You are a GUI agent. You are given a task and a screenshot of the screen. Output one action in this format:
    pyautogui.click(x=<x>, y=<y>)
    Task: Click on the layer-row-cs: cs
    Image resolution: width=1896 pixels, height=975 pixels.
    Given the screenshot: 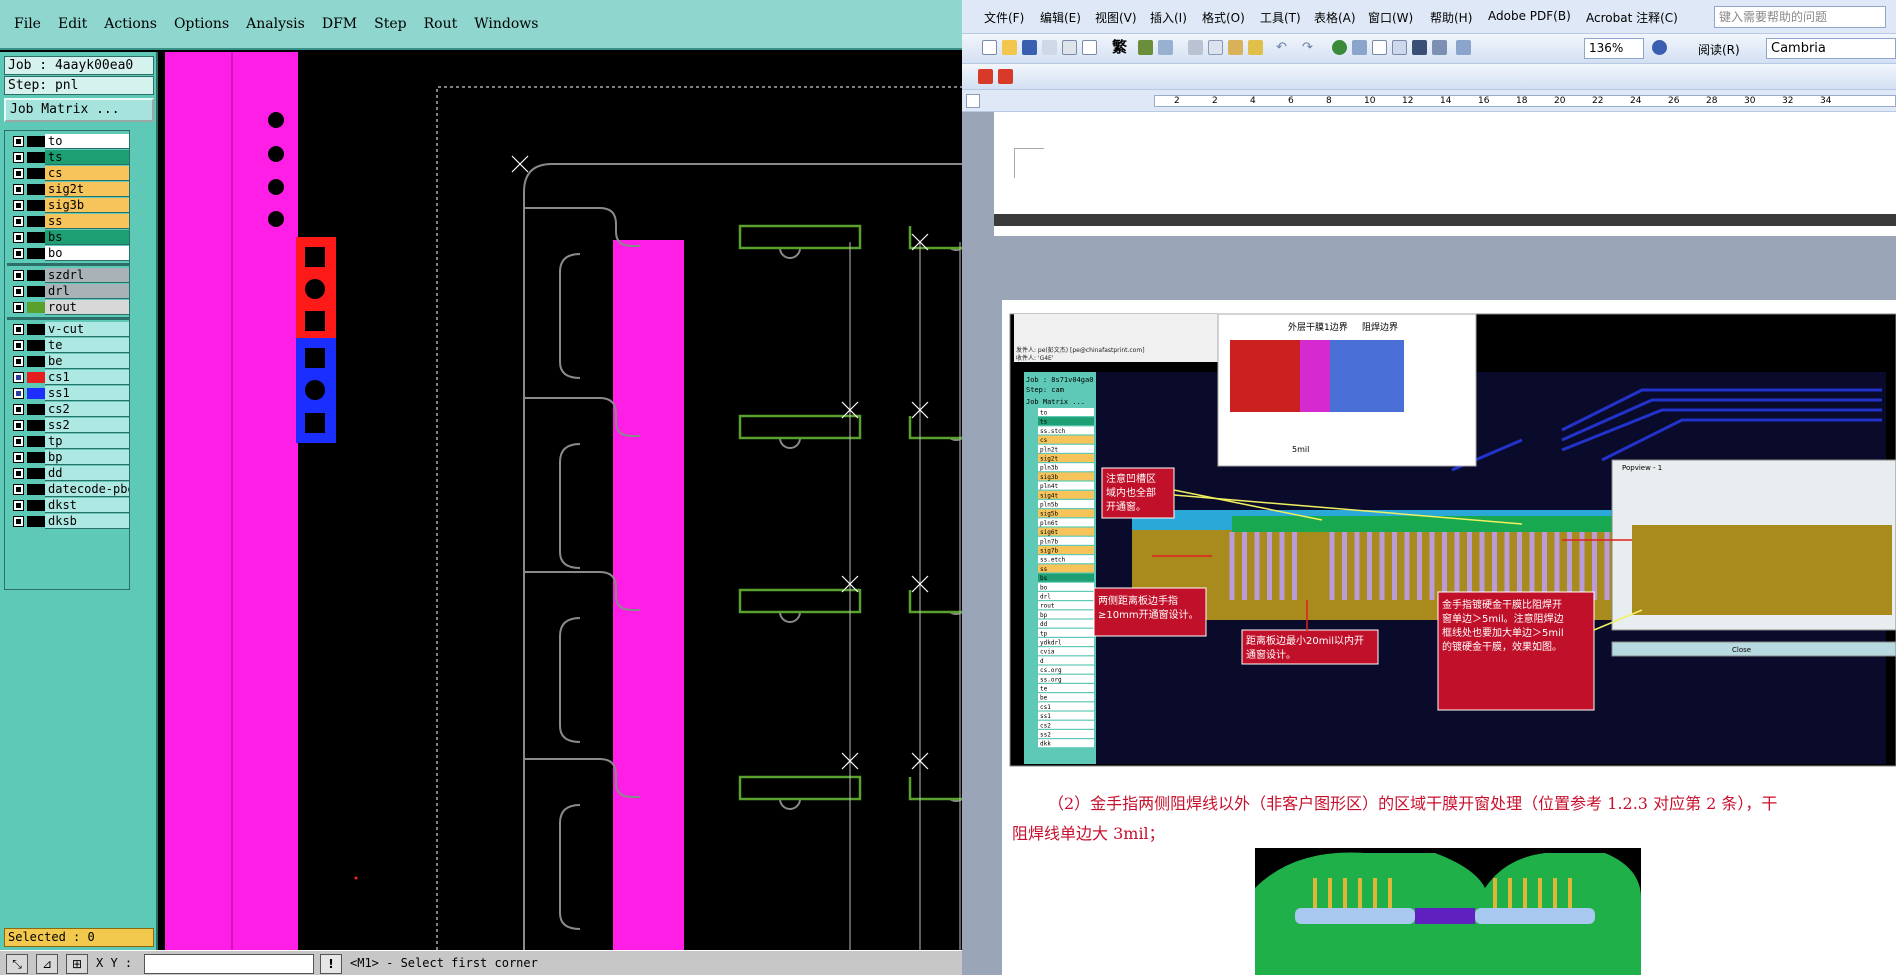 What is the action you would take?
    pyautogui.click(x=68, y=173)
    